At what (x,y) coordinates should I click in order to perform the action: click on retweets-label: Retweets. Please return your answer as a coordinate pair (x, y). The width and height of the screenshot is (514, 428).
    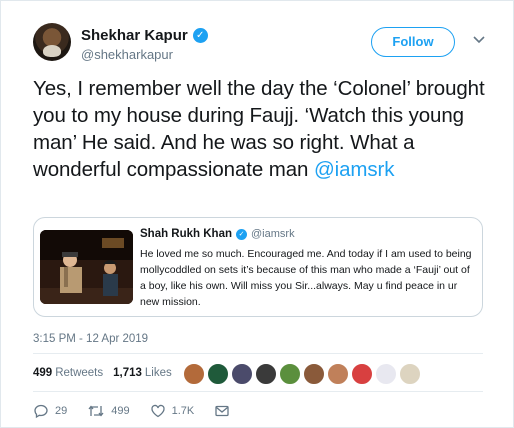
    Looking at the image, I should click on (79, 373).